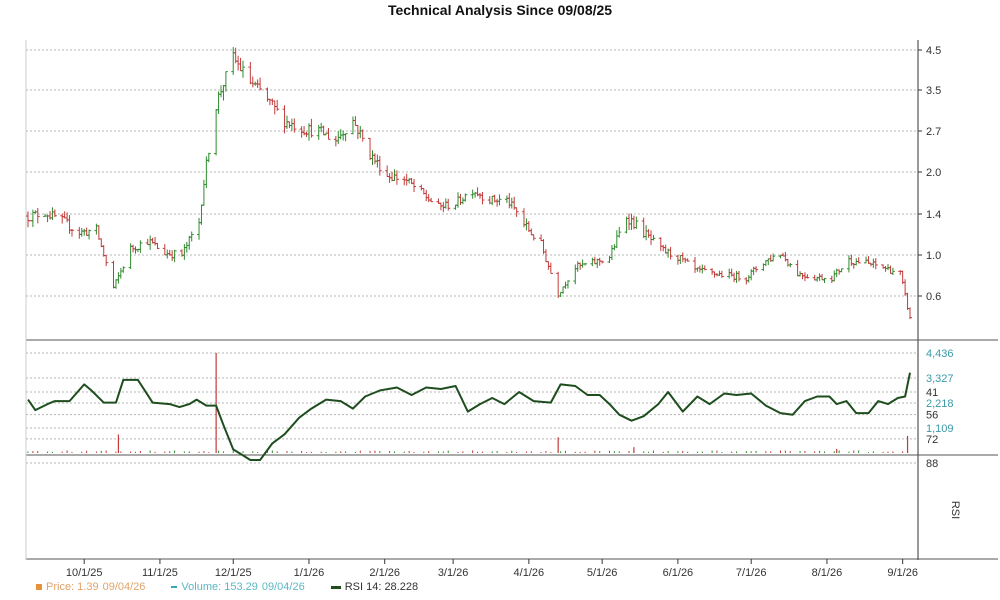 The width and height of the screenshot is (1000, 600). What do you see at coordinates (902, 573) in the screenshot?
I see `x-tick-label: 9/1/26` at bounding box center [902, 573].